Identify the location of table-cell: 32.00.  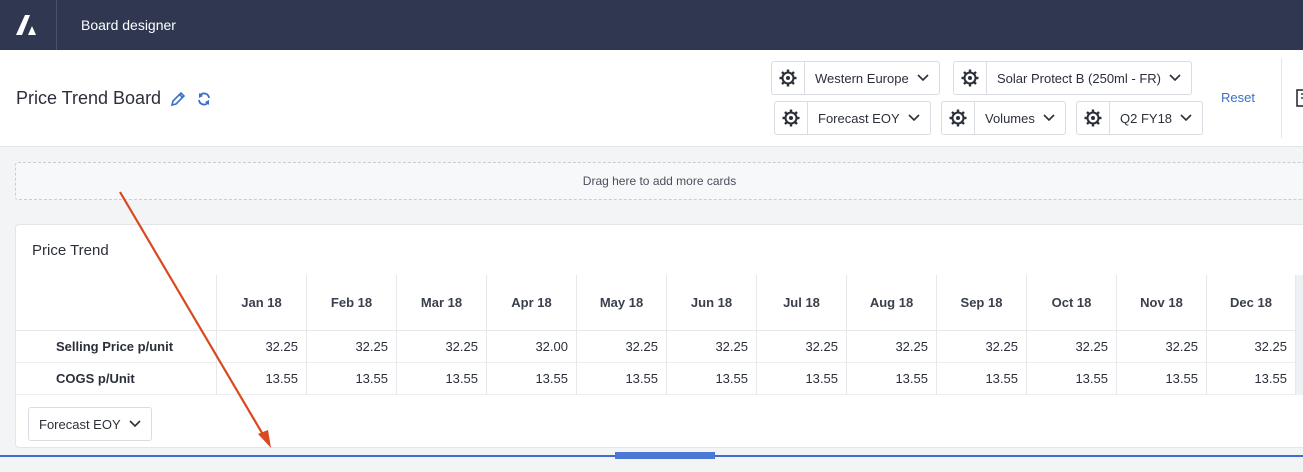
(531, 347).